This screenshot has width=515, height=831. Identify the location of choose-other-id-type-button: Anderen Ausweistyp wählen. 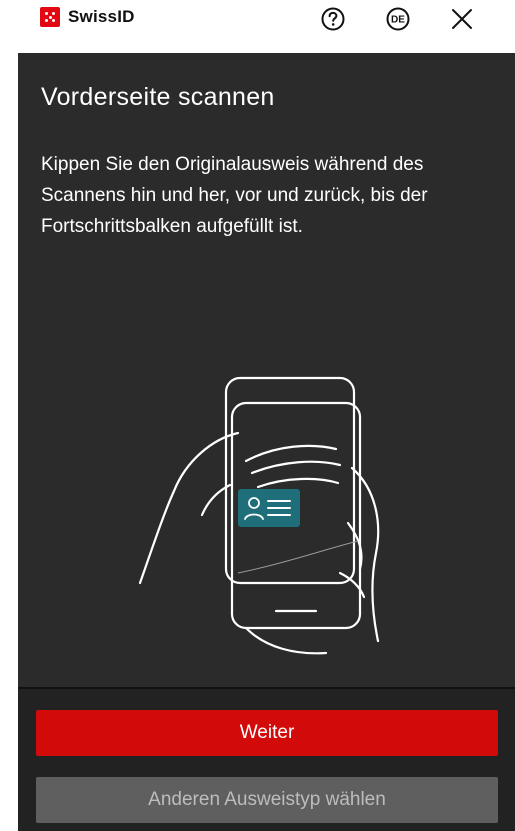
(267, 800).